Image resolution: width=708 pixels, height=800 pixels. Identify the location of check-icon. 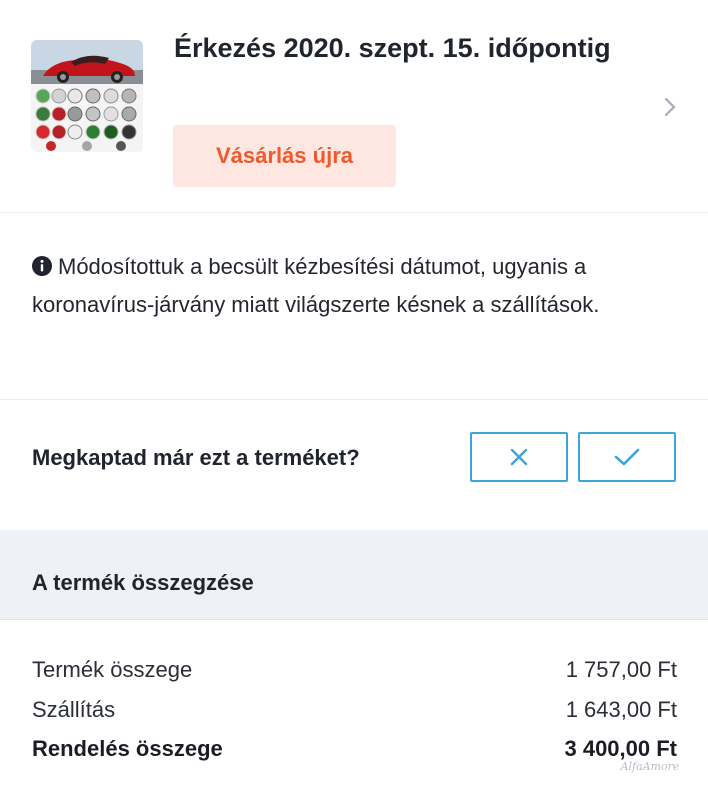
(627, 457).